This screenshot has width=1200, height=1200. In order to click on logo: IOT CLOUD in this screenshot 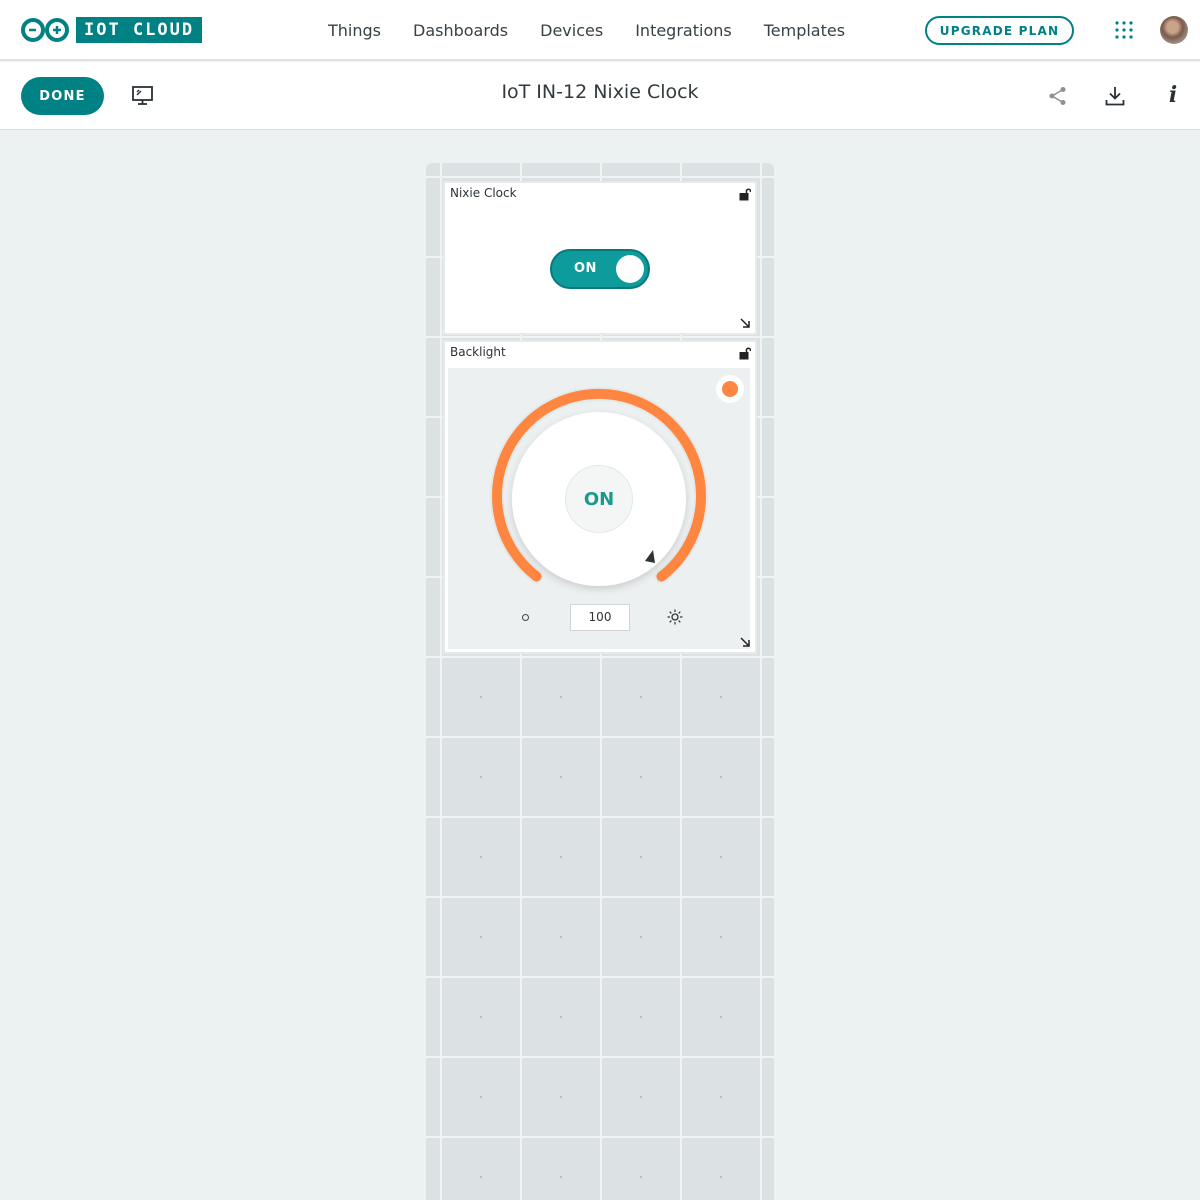, I will do `click(111, 30)`.